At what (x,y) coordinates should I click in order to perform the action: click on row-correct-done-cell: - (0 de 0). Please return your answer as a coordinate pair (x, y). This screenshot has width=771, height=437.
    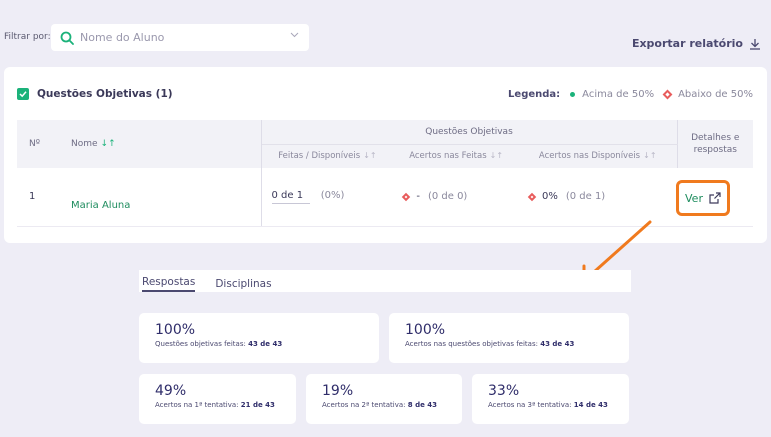
    Looking at the image, I should click on (456, 197).